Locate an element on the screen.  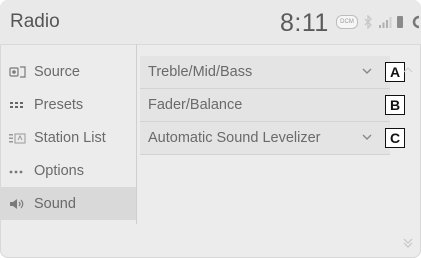
partial-icon is located at coordinates (416, 22).